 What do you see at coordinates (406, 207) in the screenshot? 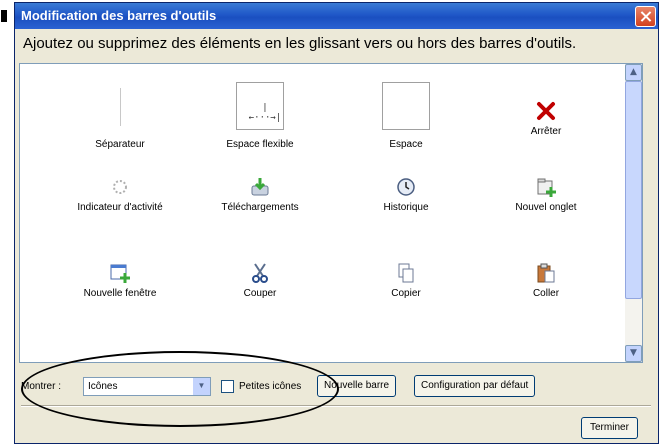
I see `palette-item-label: Historique` at bounding box center [406, 207].